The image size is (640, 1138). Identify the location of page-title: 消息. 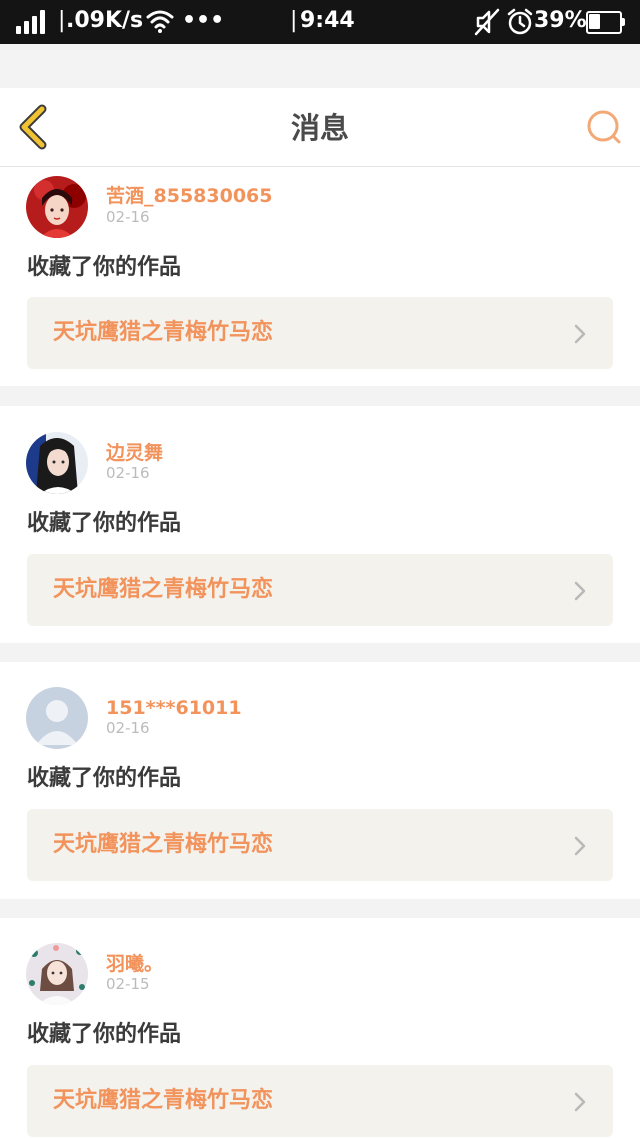
(319, 128).